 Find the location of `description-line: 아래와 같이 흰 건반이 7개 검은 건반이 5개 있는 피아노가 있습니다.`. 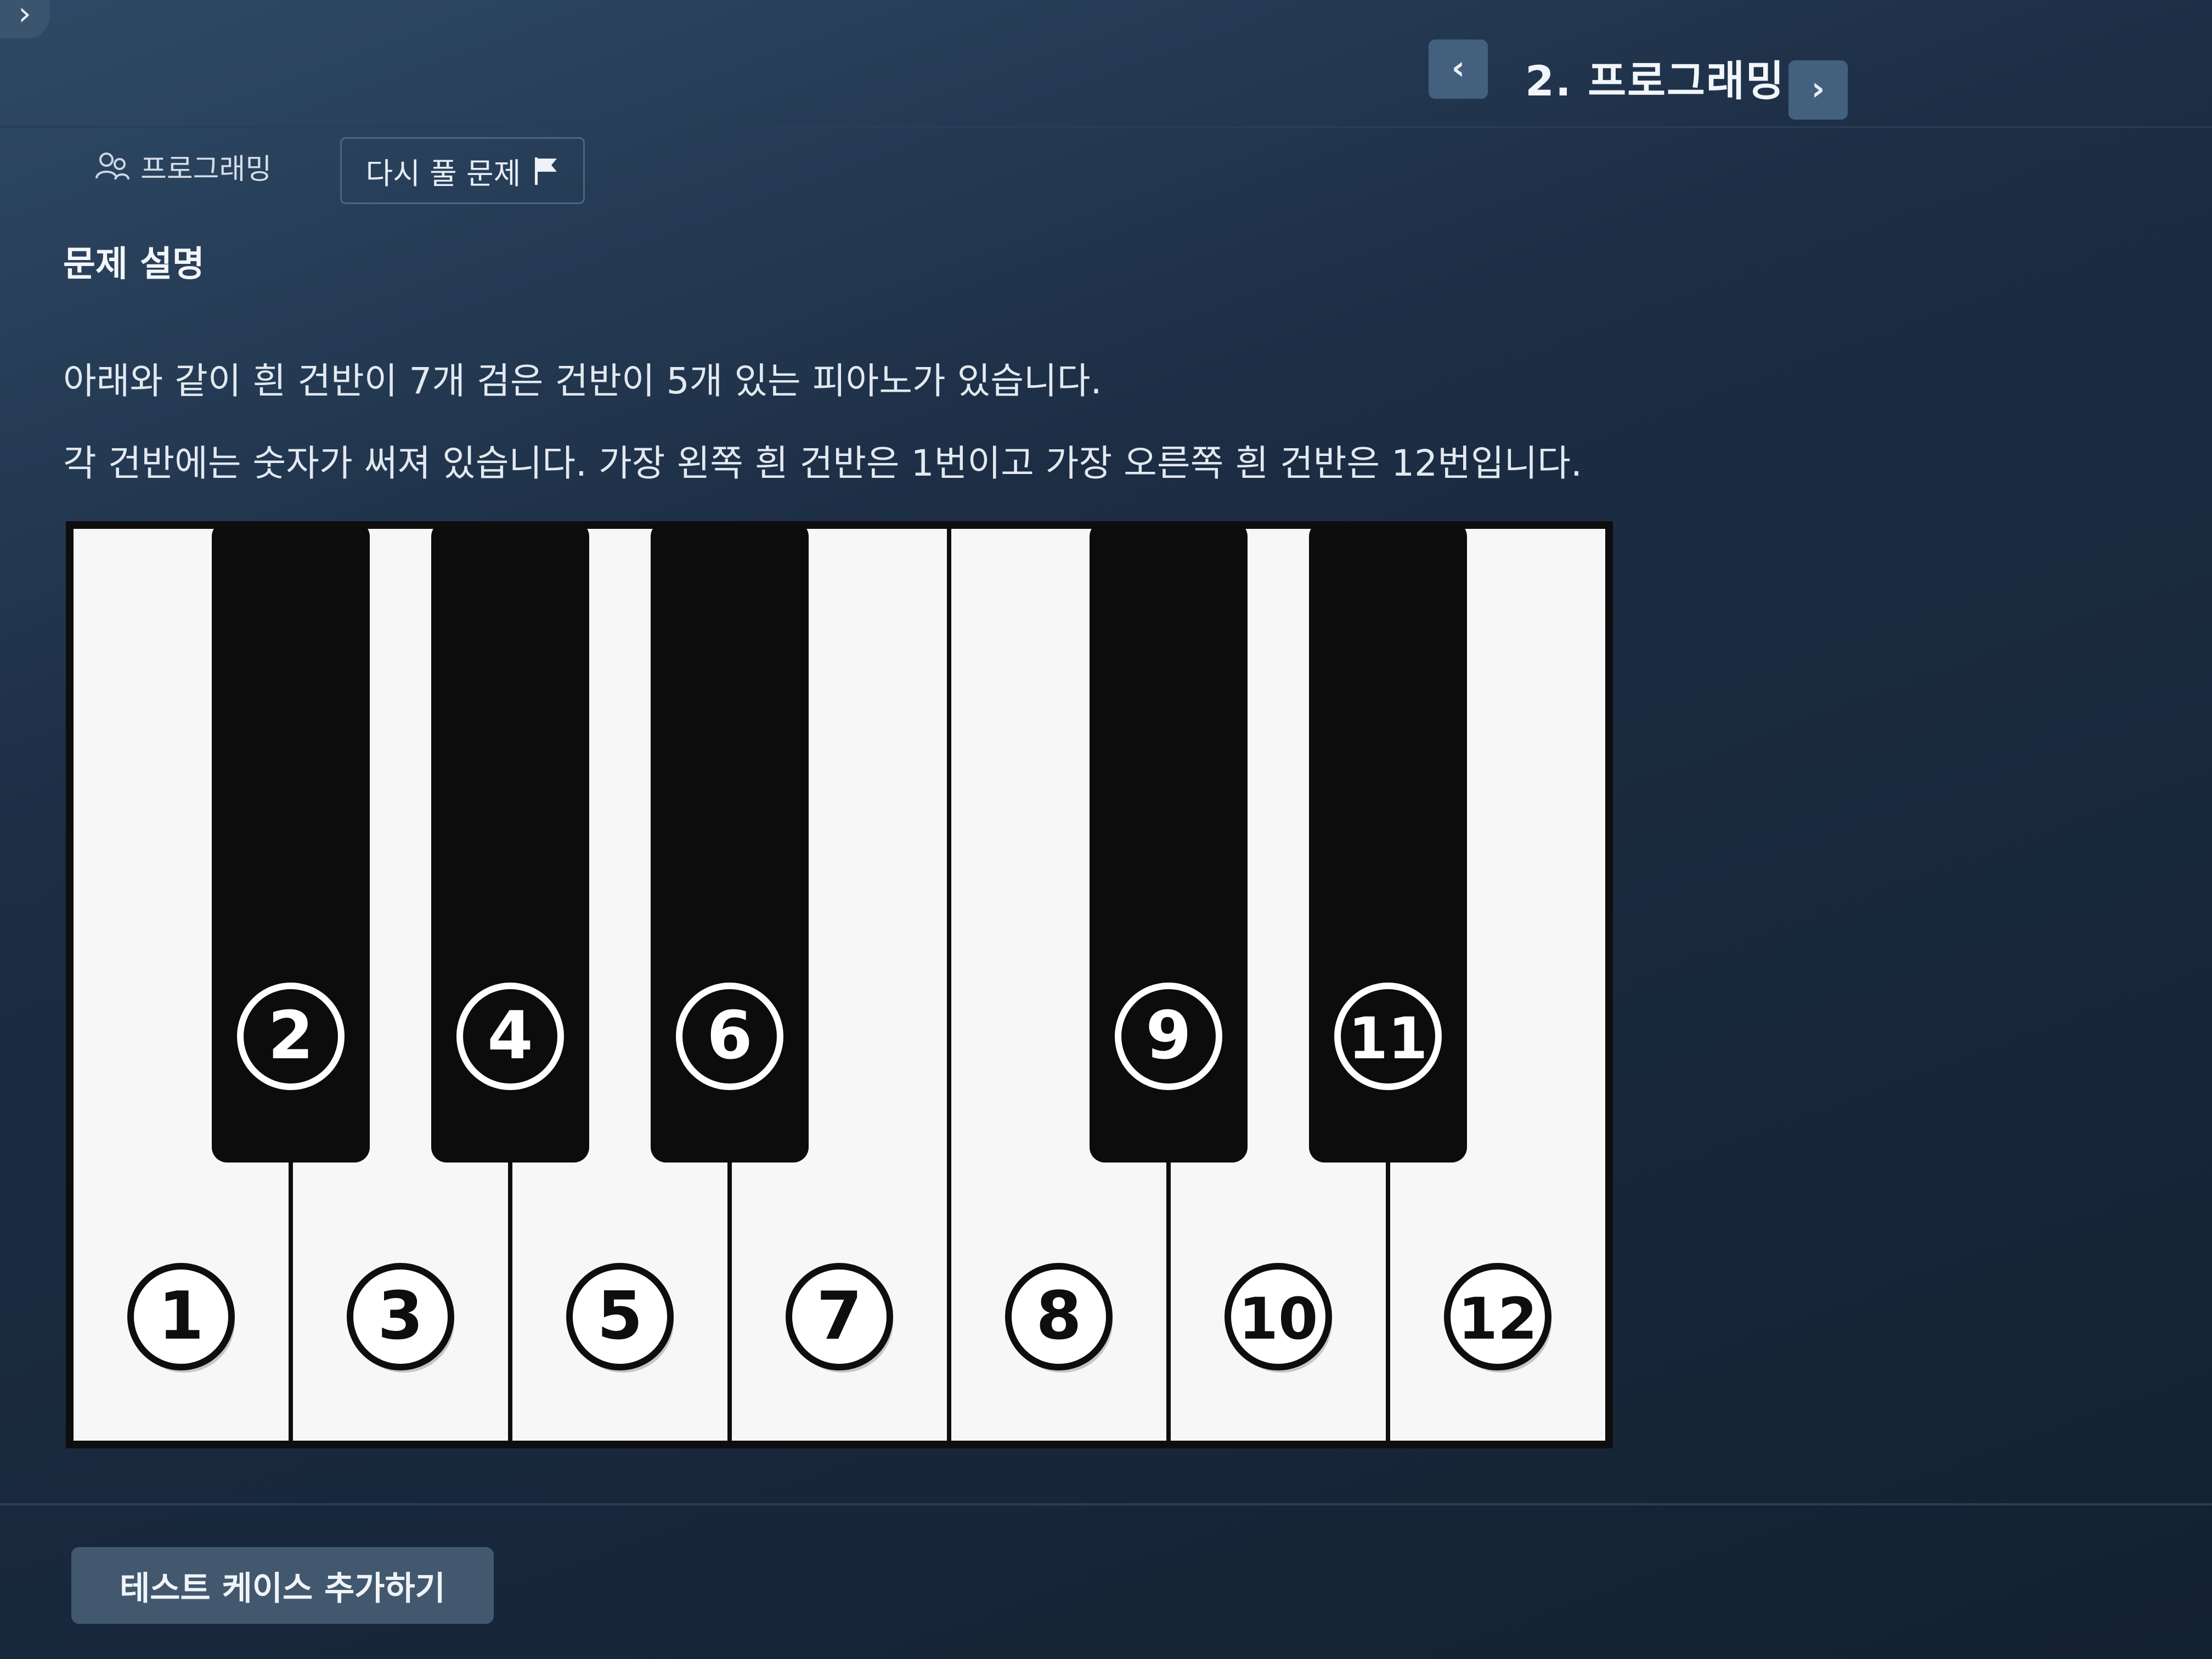

description-line: 아래와 같이 흰 건반이 7개 검은 건반이 5개 있는 피아노가 있습니다. is located at coordinates (582, 381).